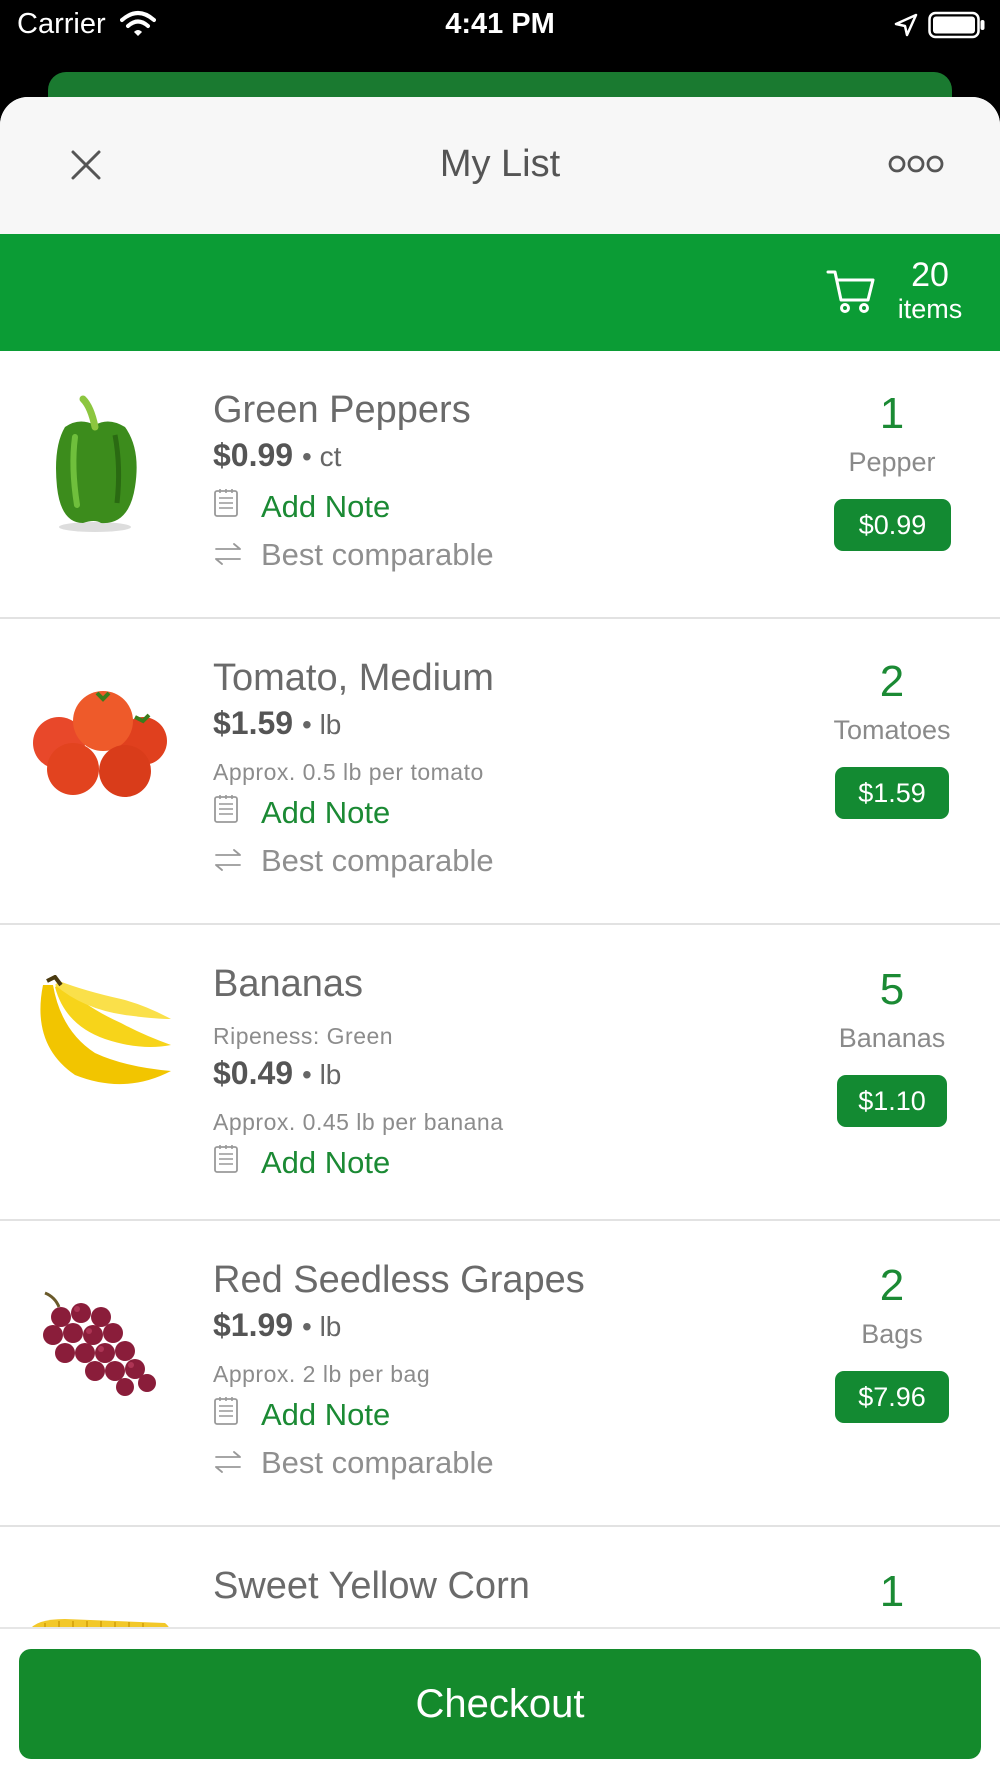  Describe the element at coordinates (303, 1036) in the screenshot. I see `item-ripeness: Ripeness: Green` at that location.